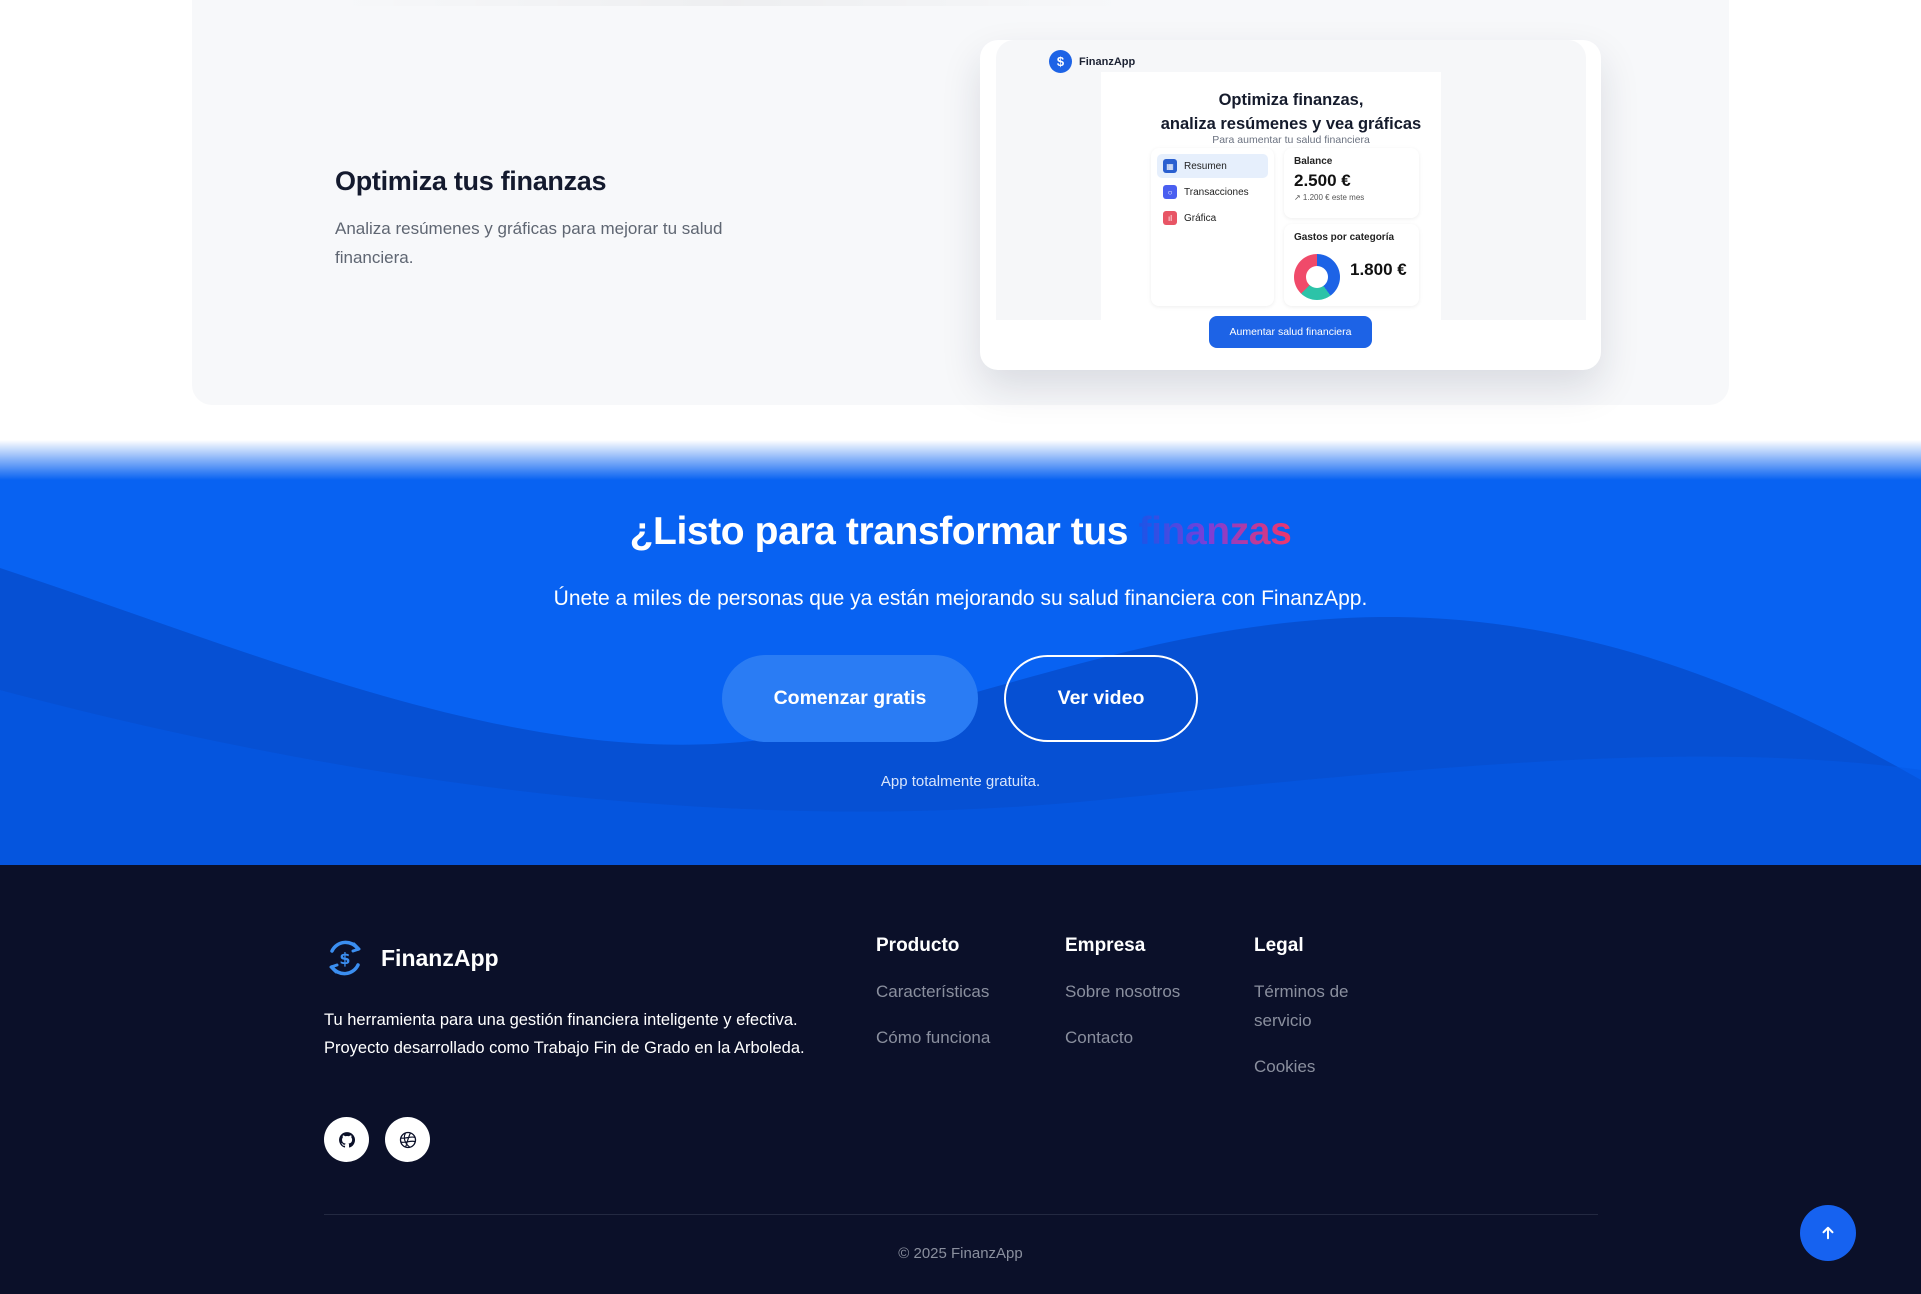  I want to click on scroll-to-top-button, so click(1828, 1233).